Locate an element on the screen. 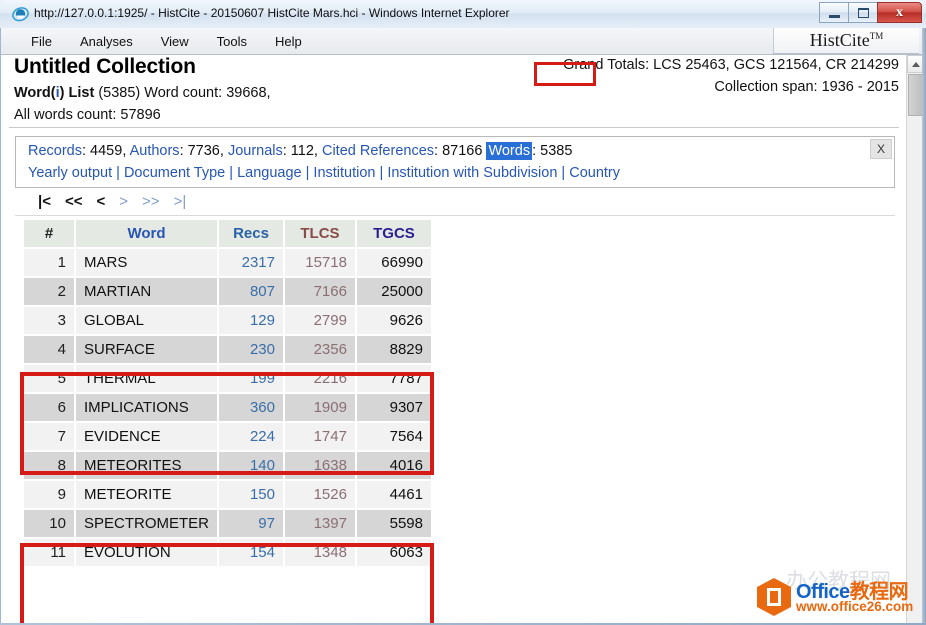  cell-word: EVIDENCE is located at coordinates (146, 436).